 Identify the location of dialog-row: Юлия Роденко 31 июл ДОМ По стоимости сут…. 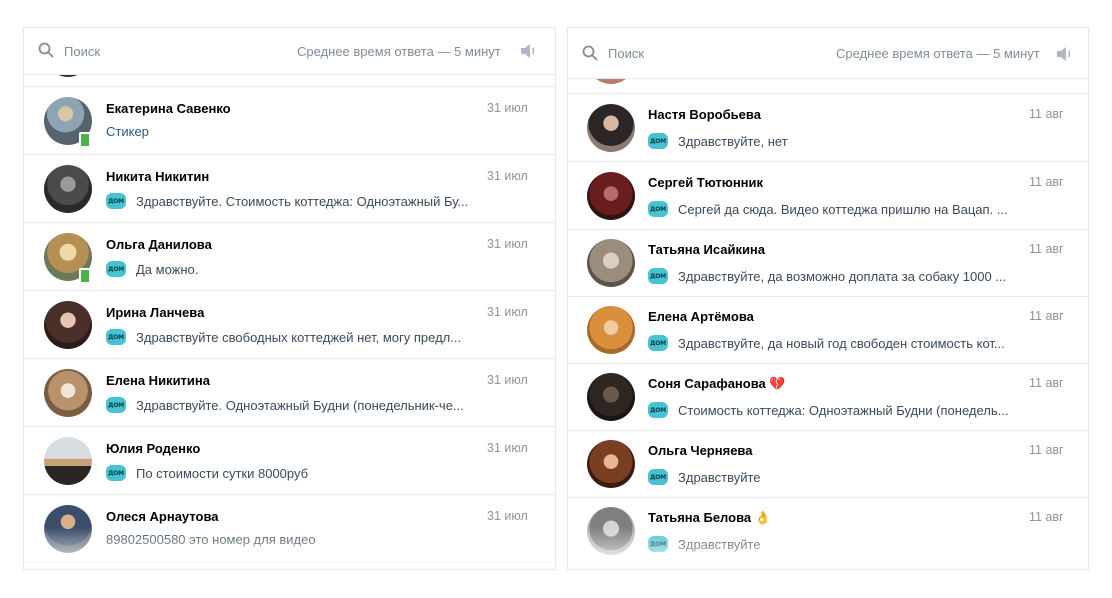
(289, 461).